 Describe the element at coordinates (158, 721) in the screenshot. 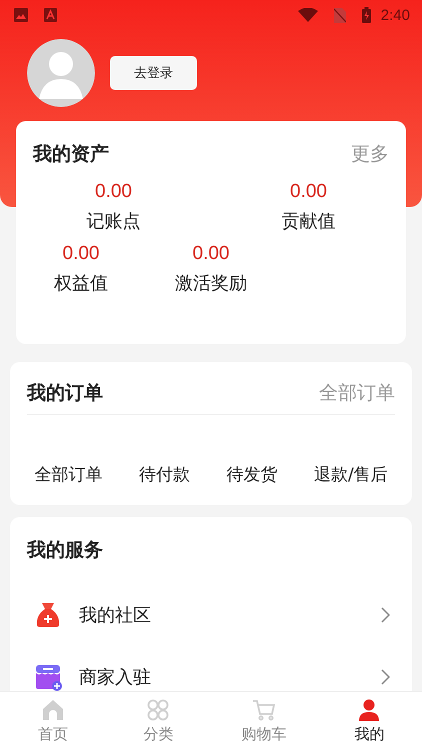

I see `tab-item: 分类` at that location.